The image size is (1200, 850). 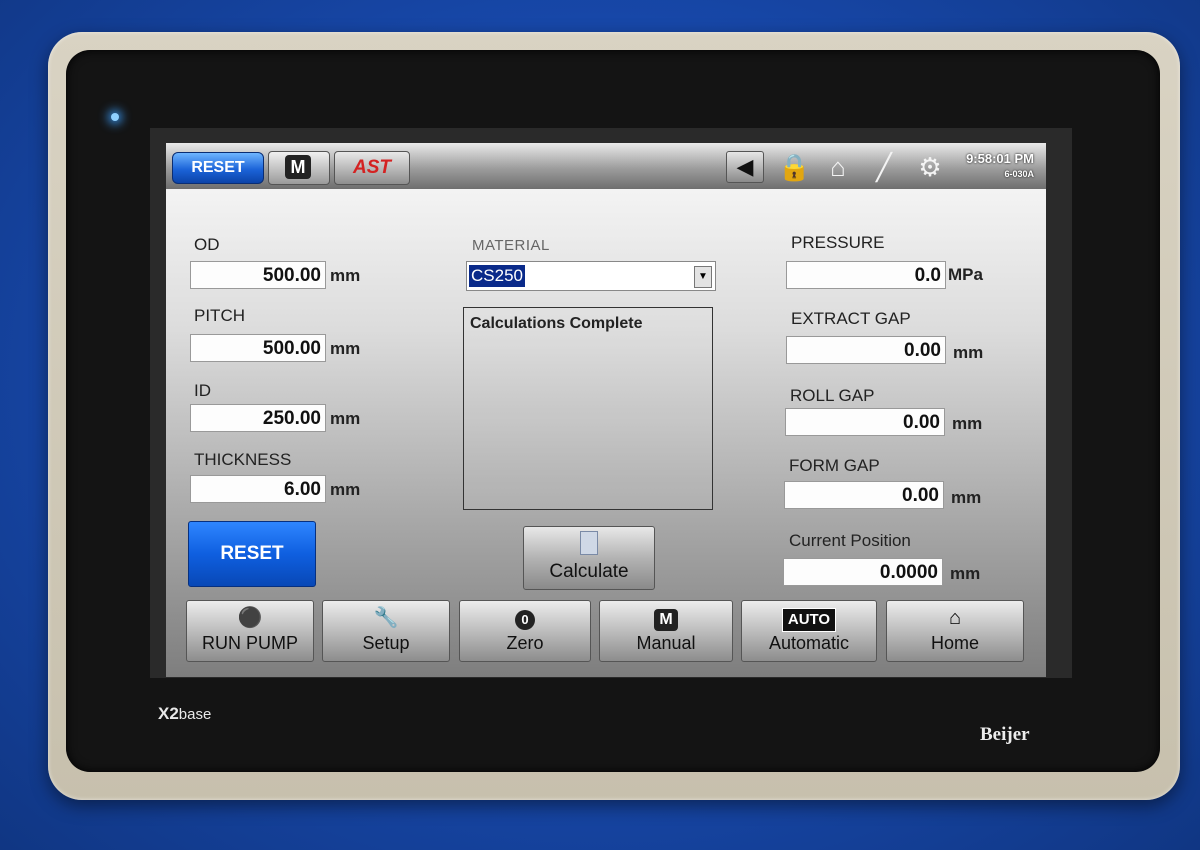 What do you see at coordinates (666, 643) in the screenshot?
I see `manual-label: Manual` at bounding box center [666, 643].